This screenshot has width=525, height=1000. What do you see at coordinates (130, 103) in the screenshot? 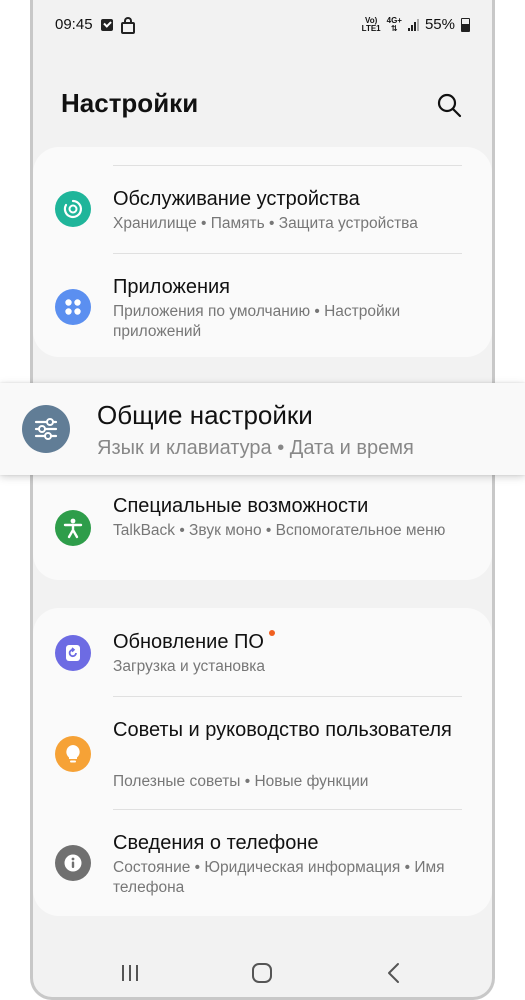
I see `page-title: Настройки` at bounding box center [130, 103].